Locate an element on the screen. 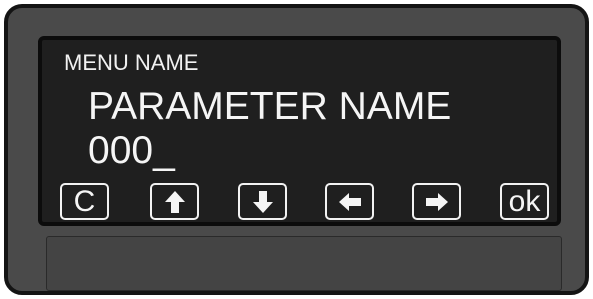 This screenshot has width=593, height=299. clear-button-label: C is located at coordinates (84, 201).